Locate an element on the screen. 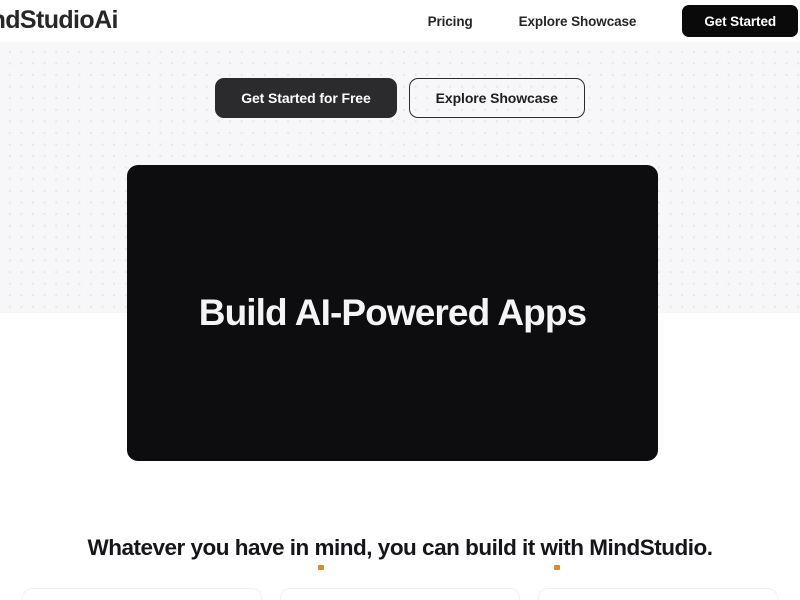 This screenshot has width=800, height=600. primary-navigation: Pricing Explore Showcase Get Started is located at coordinates (613, 21).